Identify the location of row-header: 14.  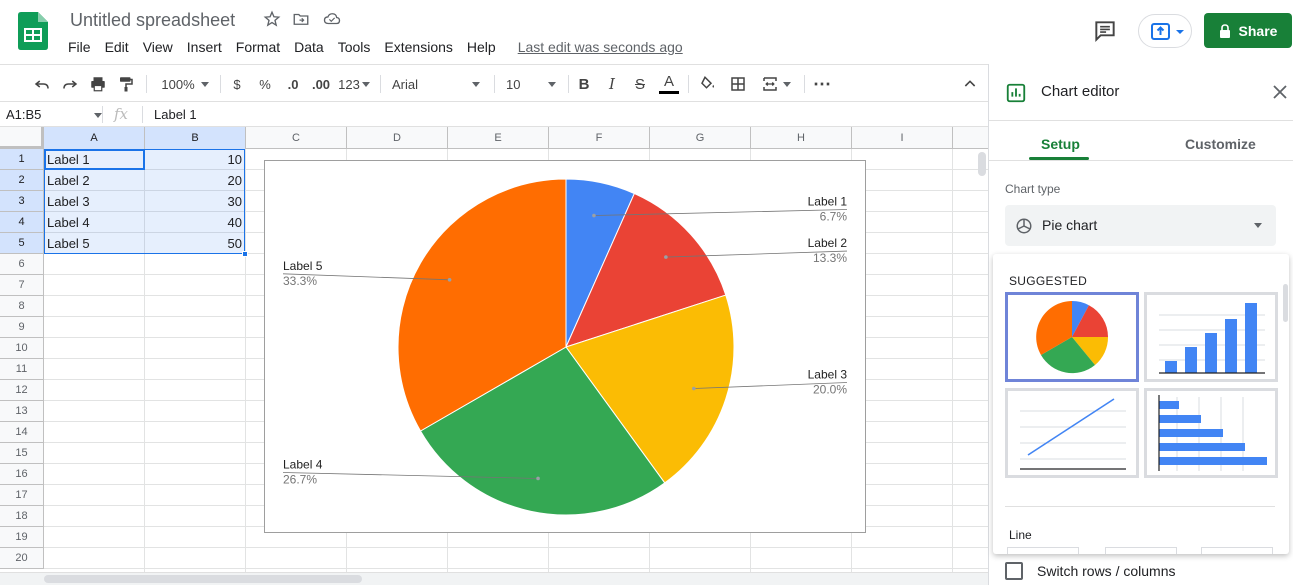
(22, 432).